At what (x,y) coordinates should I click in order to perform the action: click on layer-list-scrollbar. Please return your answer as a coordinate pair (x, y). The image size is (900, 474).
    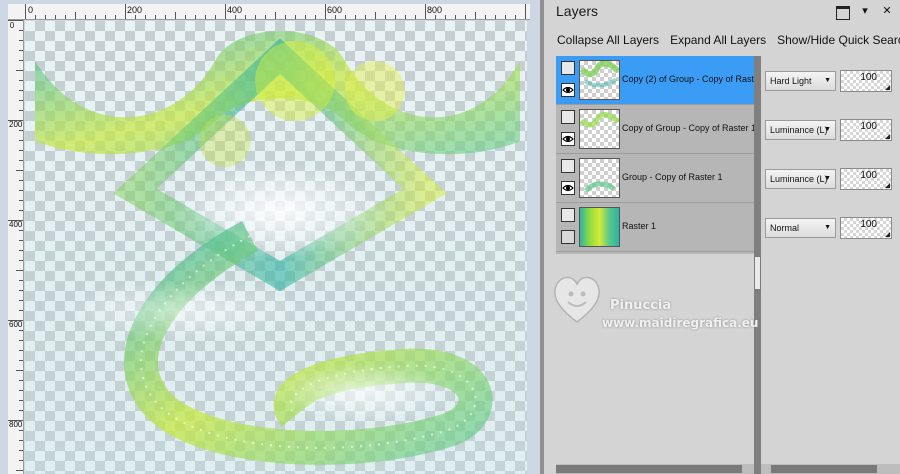
    Looking at the image, I should click on (655, 469).